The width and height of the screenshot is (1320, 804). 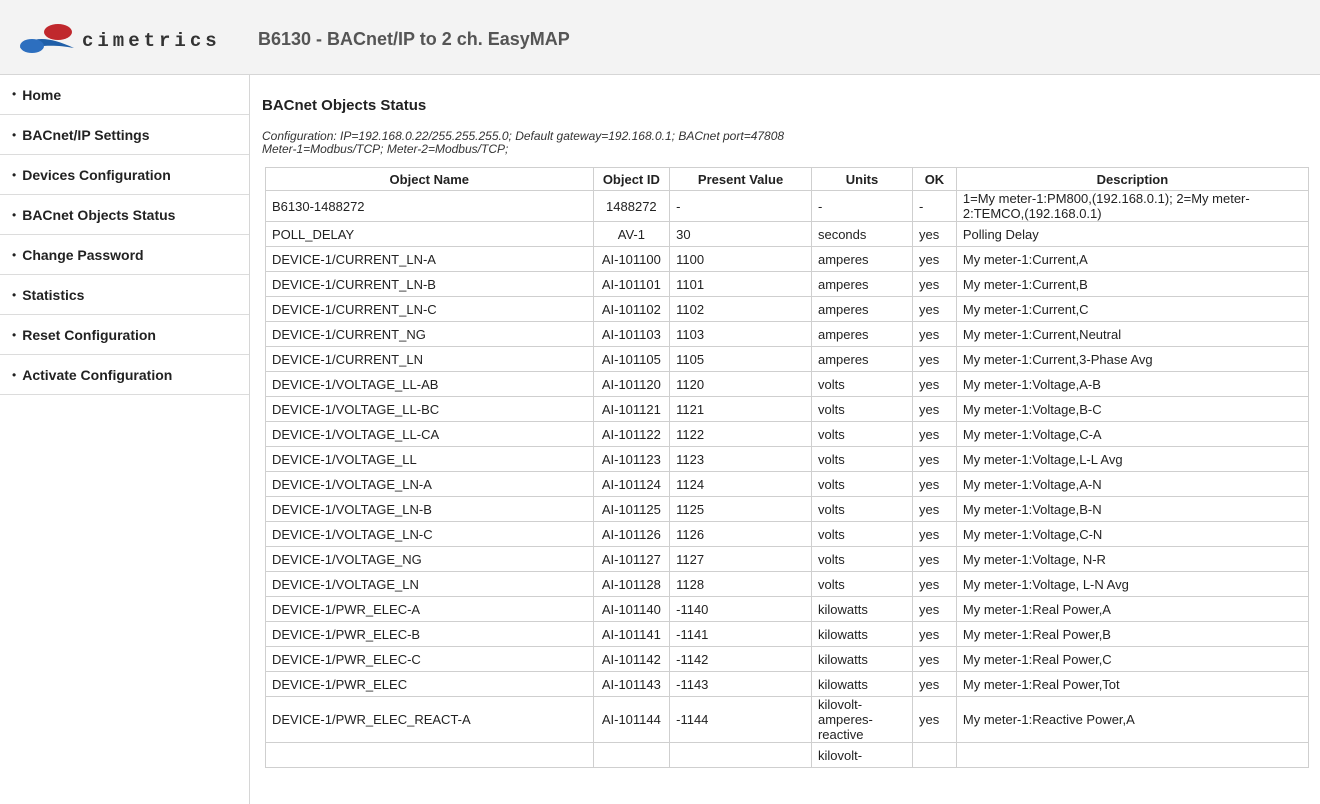 What do you see at coordinates (631, 384) in the screenshot?
I see `cell-object-id: AI-101120` at bounding box center [631, 384].